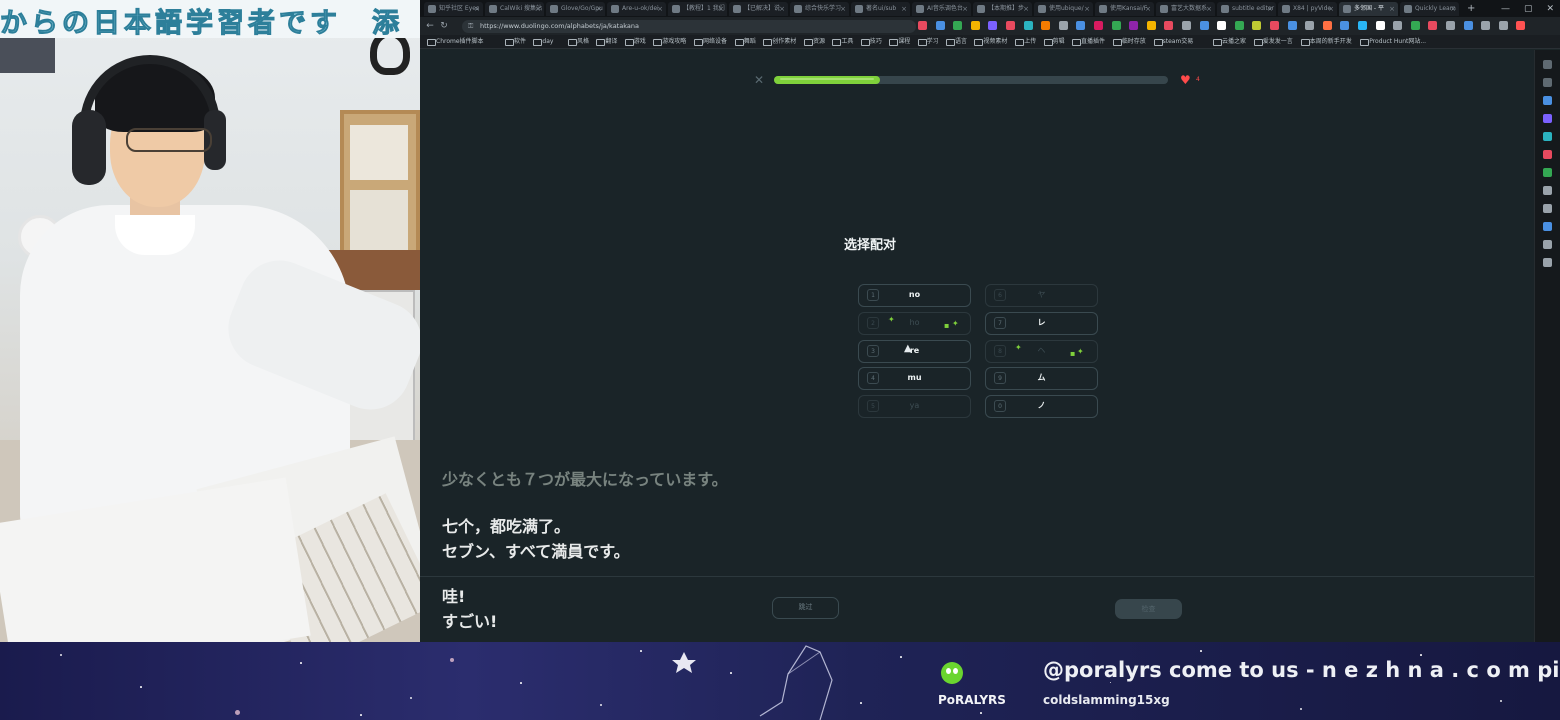 The image size is (1560, 720). I want to click on bookmark-item: 网络设备, so click(710, 42).